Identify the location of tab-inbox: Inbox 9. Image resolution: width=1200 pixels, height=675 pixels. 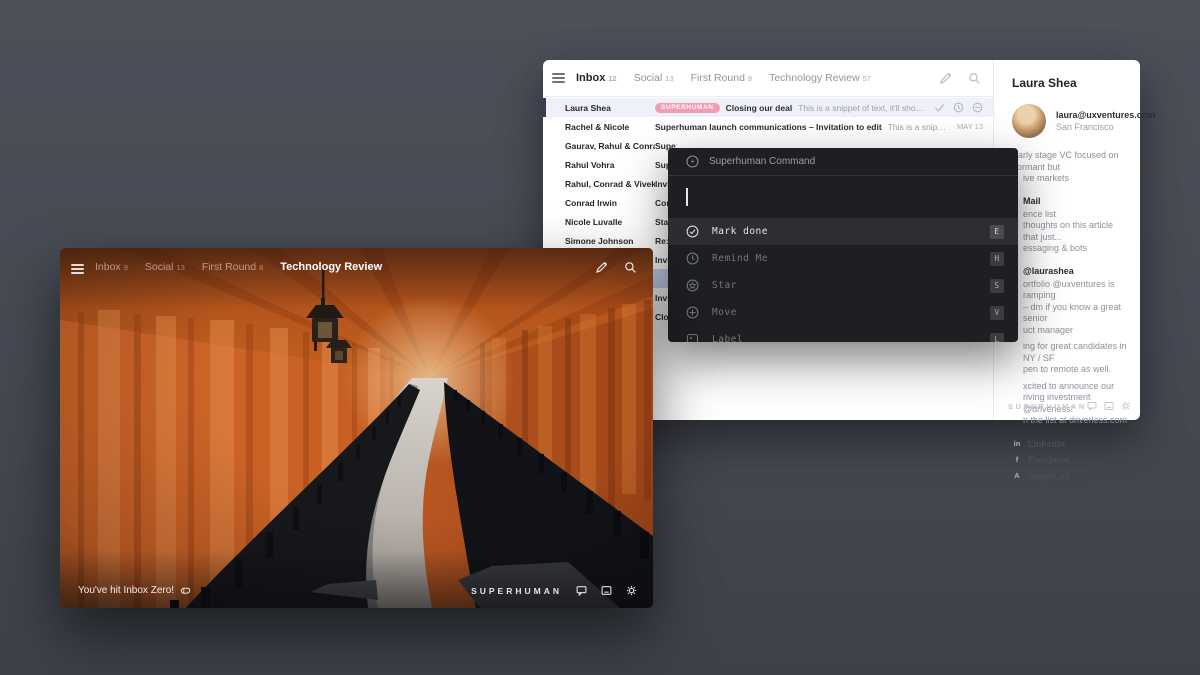
(111, 267).